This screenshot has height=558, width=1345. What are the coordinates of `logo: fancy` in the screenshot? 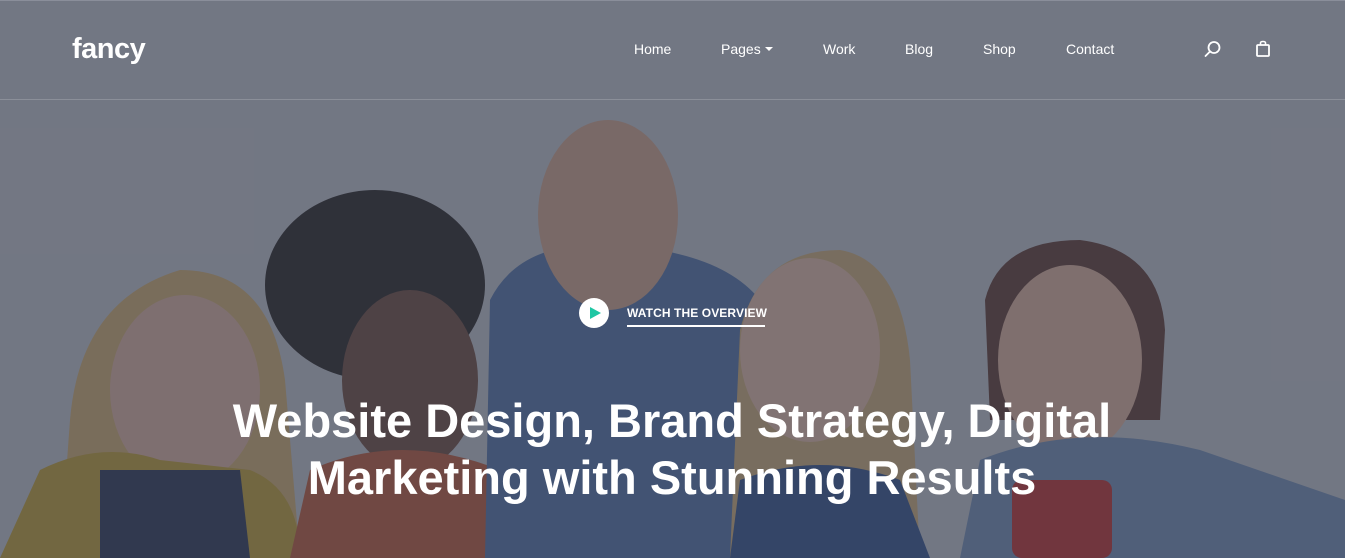 It's located at (109, 49).